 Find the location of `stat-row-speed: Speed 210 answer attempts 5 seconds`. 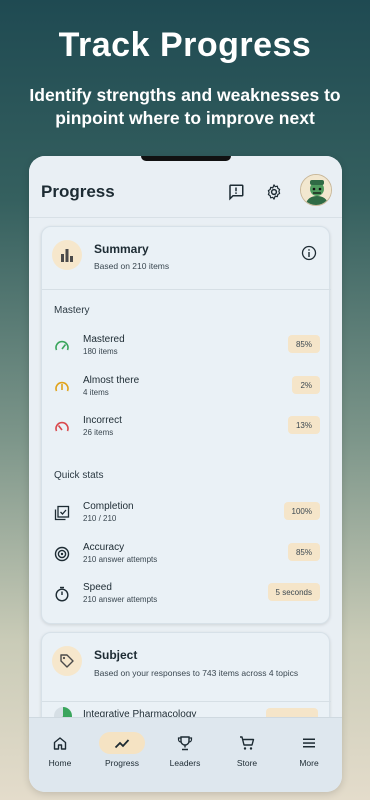

stat-row-speed: Speed 210 answer attempts 5 seconds is located at coordinates (186, 595).